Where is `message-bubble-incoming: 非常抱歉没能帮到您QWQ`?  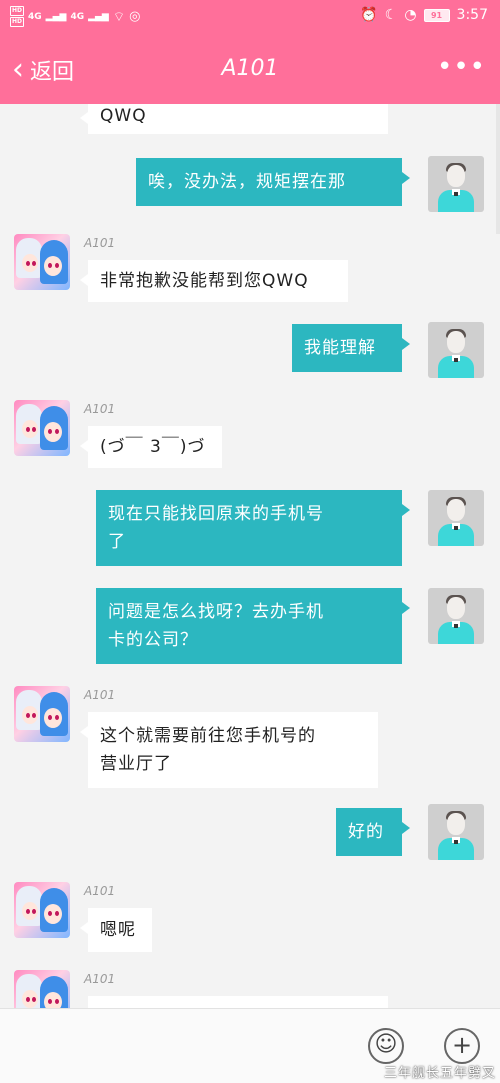
message-bubble-incoming: 非常抱歉没能帮到您QWQ is located at coordinates (214, 281).